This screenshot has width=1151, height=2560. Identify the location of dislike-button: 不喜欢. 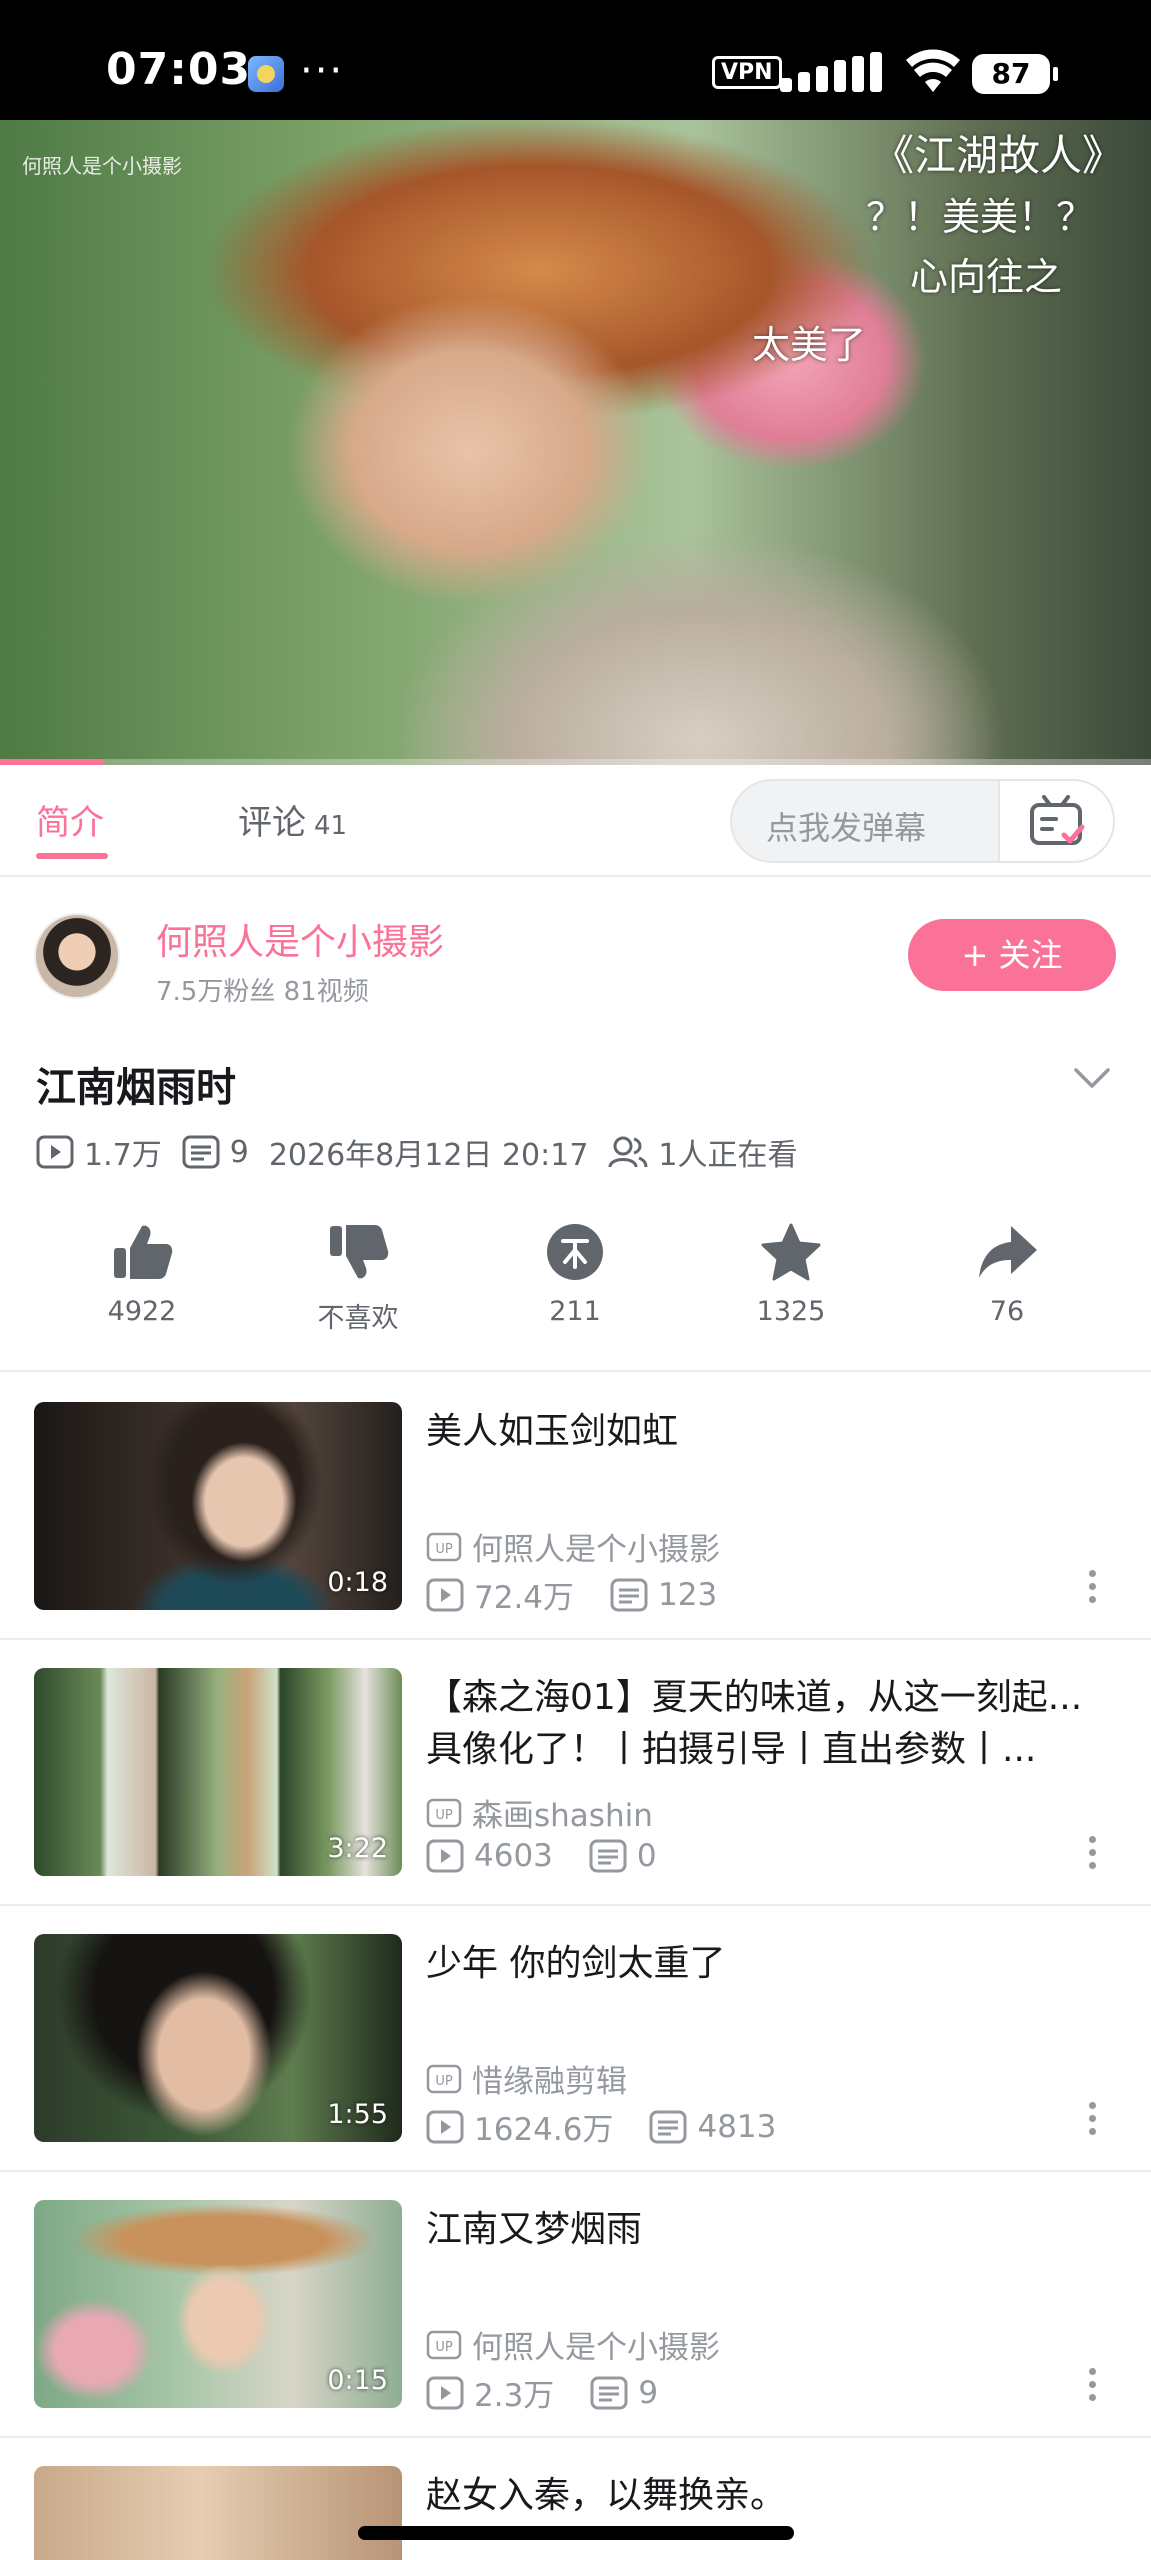
(358, 1278).